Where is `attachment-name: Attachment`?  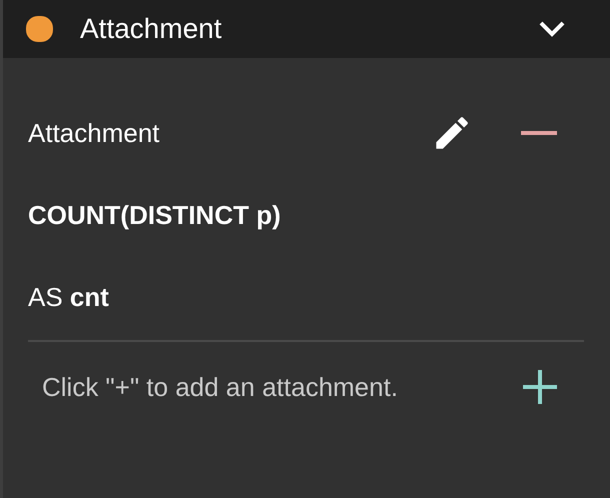
attachment-name: Attachment is located at coordinates (94, 133).